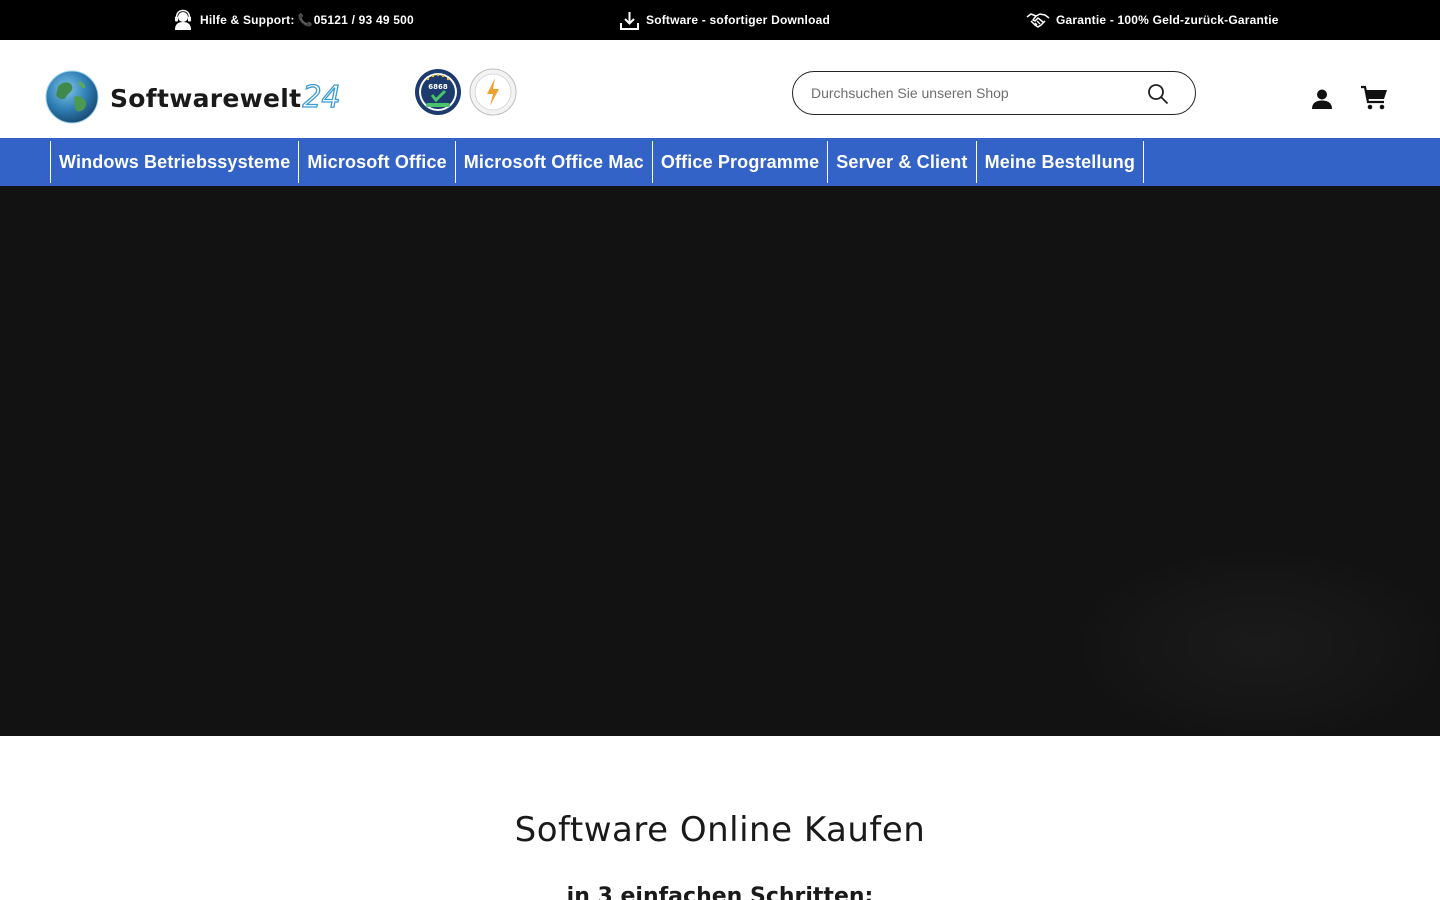 The height and width of the screenshot is (900, 1440). What do you see at coordinates (1255, 641) in the screenshot?
I see `hero-glow` at bounding box center [1255, 641].